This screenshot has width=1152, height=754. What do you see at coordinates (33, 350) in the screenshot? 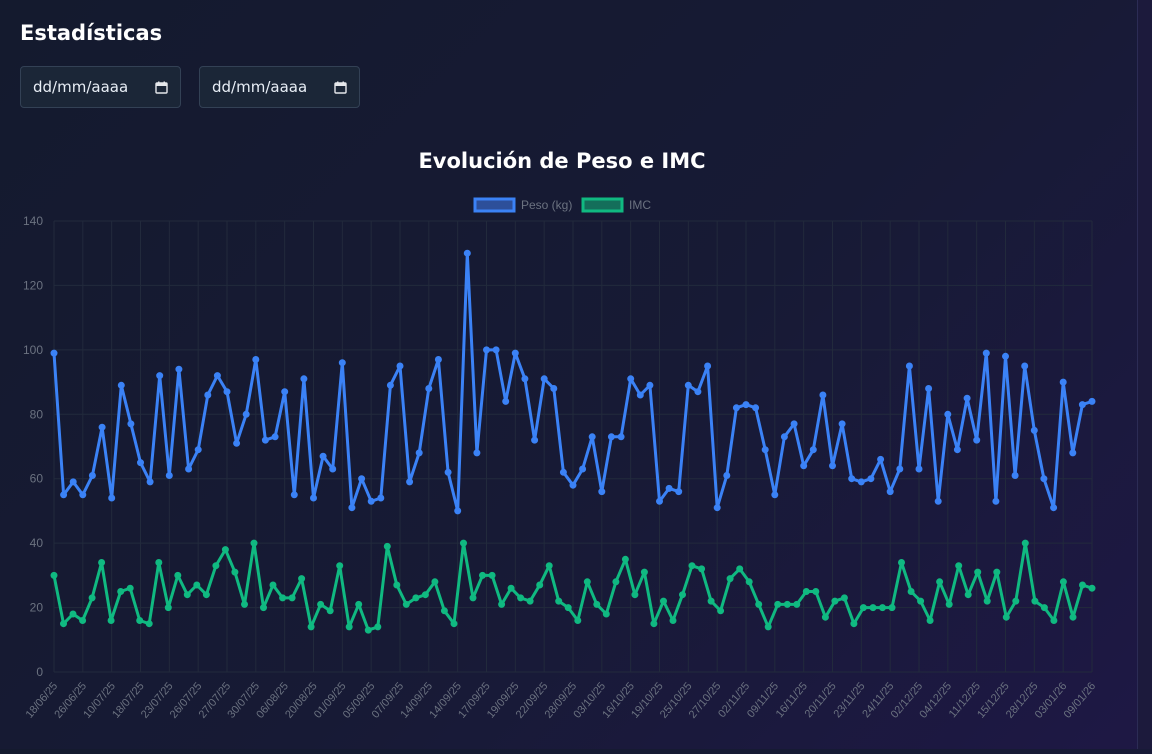
I see `y-tick-label: 100` at bounding box center [33, 350].